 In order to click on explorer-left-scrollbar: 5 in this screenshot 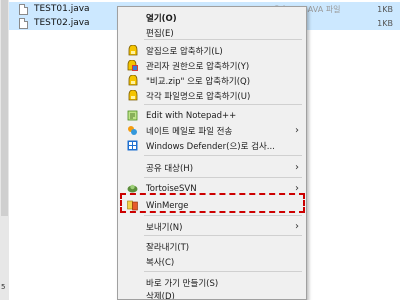, I will do `click(4, 150)`.